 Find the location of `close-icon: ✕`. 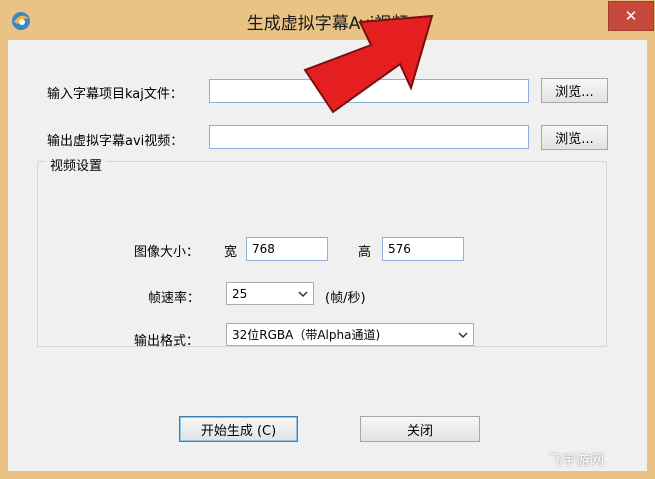

close-icon: ✕ is located at coordinates (631, 16).